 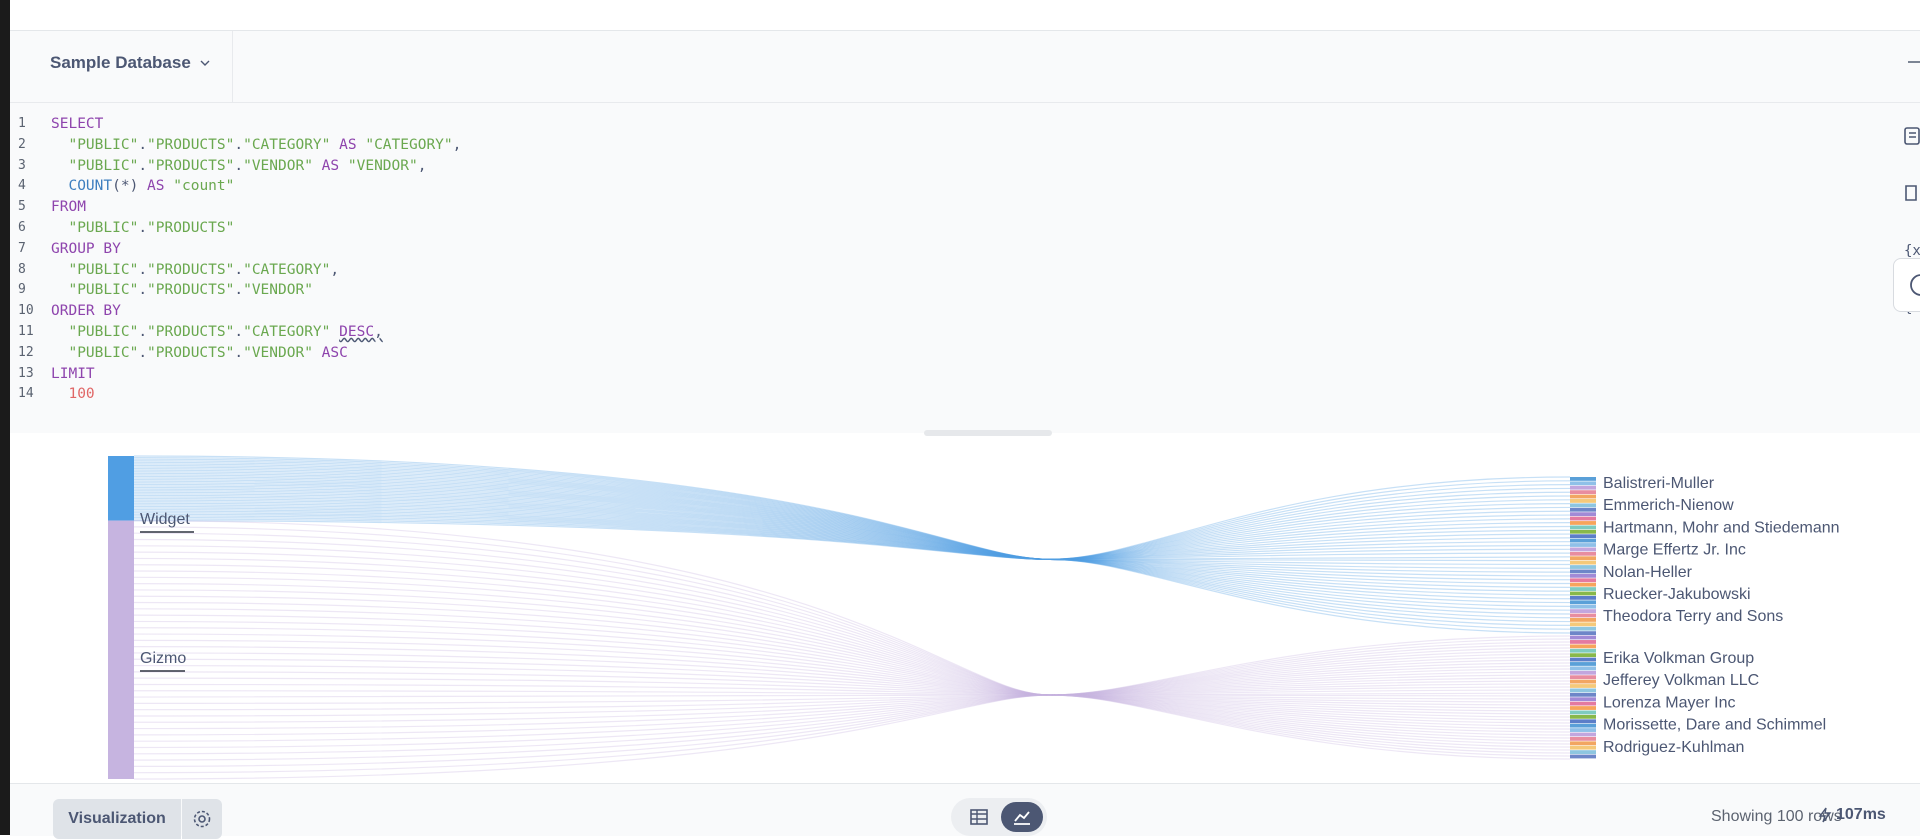 I want to click on snippet-book-icon, so click(x=1912, y=193).